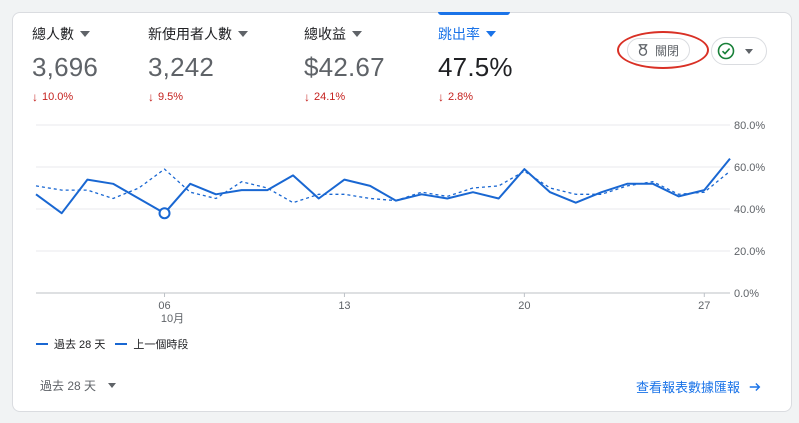 The width and height of the screenshot is (799, 423). What do you see at coordinates (80, 345) in the screenshot?
I see `legend-current-label: 過去 28 天` at bounding box center [80, 345].